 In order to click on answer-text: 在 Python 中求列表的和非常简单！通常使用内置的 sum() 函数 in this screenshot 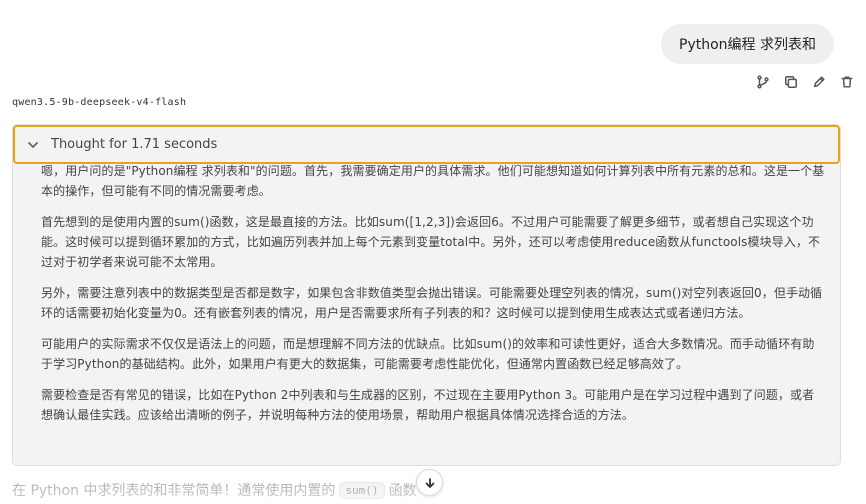, I will do `click(214, 490)`.